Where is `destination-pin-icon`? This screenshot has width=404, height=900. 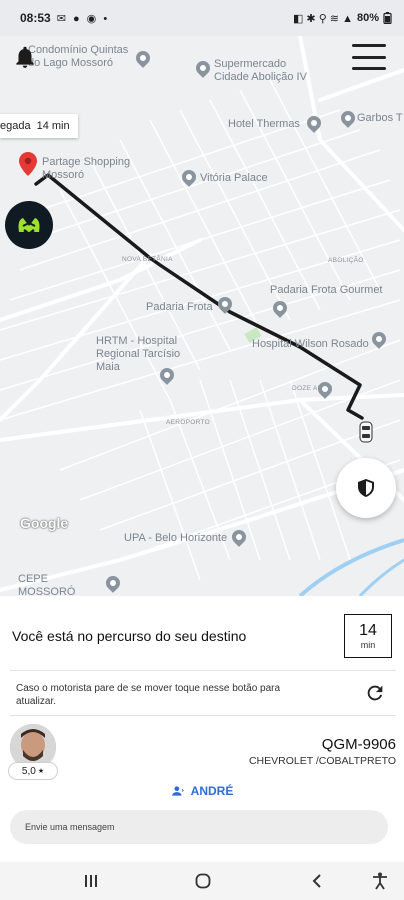 destination-pin-icon is located at coordinates (28, 164).